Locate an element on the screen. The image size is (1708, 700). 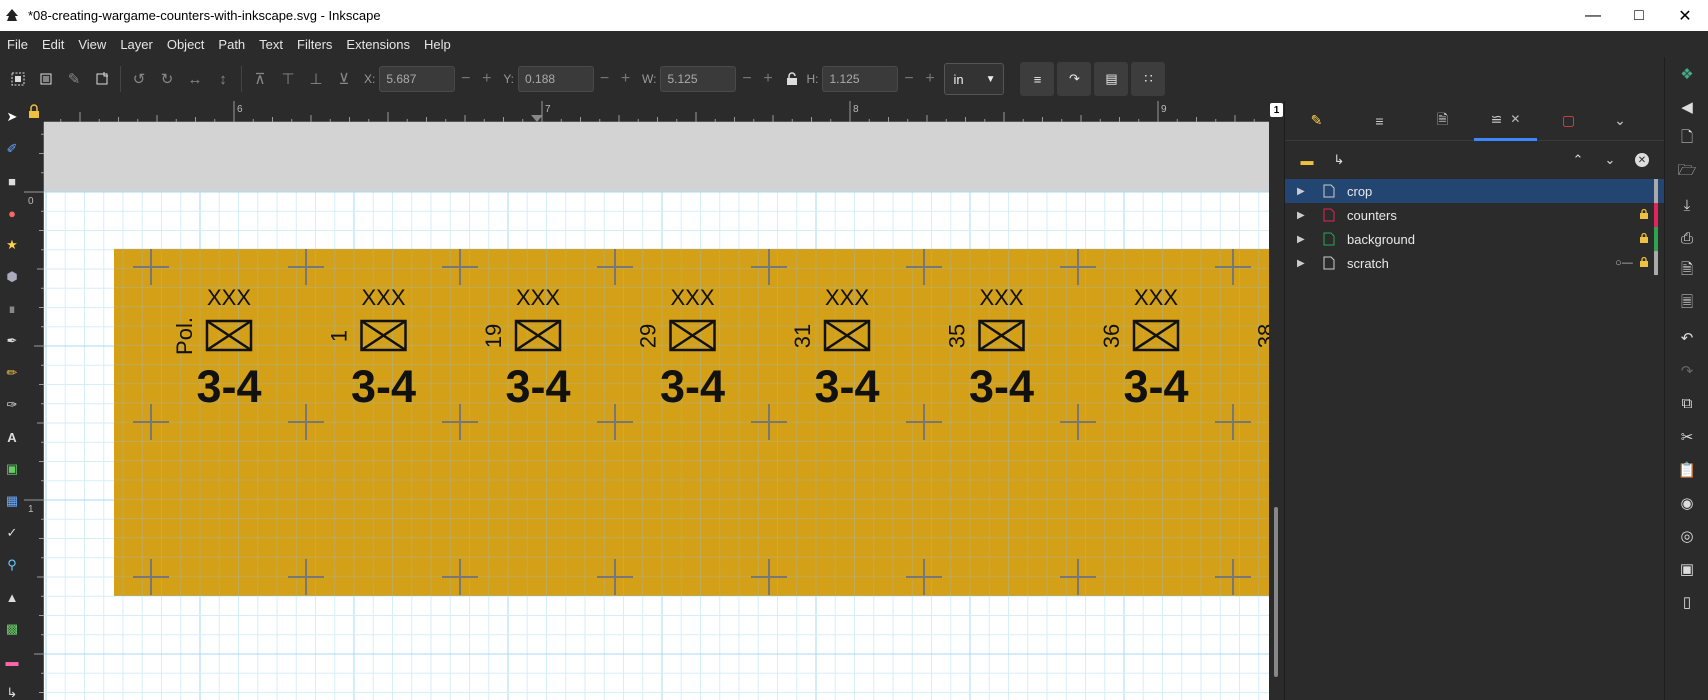
rectangle-tool: ■ is located at coordinates (12, 181).